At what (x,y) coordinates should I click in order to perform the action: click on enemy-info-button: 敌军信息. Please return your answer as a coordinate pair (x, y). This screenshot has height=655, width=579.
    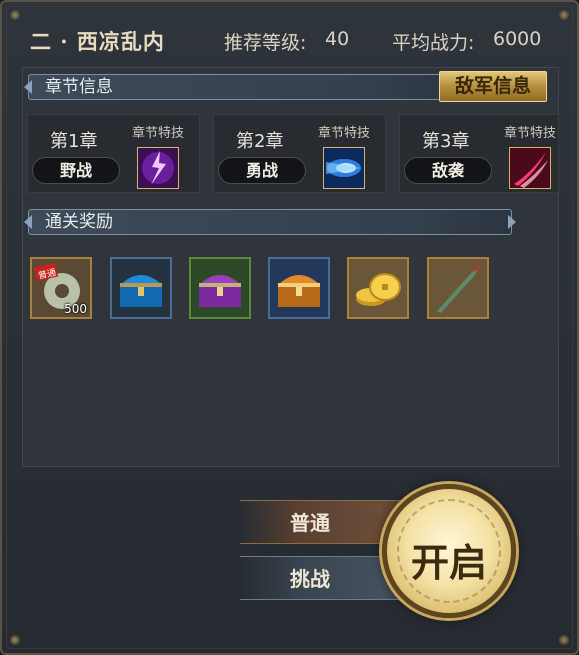
    Looking at the image, I should click on (493, 86).